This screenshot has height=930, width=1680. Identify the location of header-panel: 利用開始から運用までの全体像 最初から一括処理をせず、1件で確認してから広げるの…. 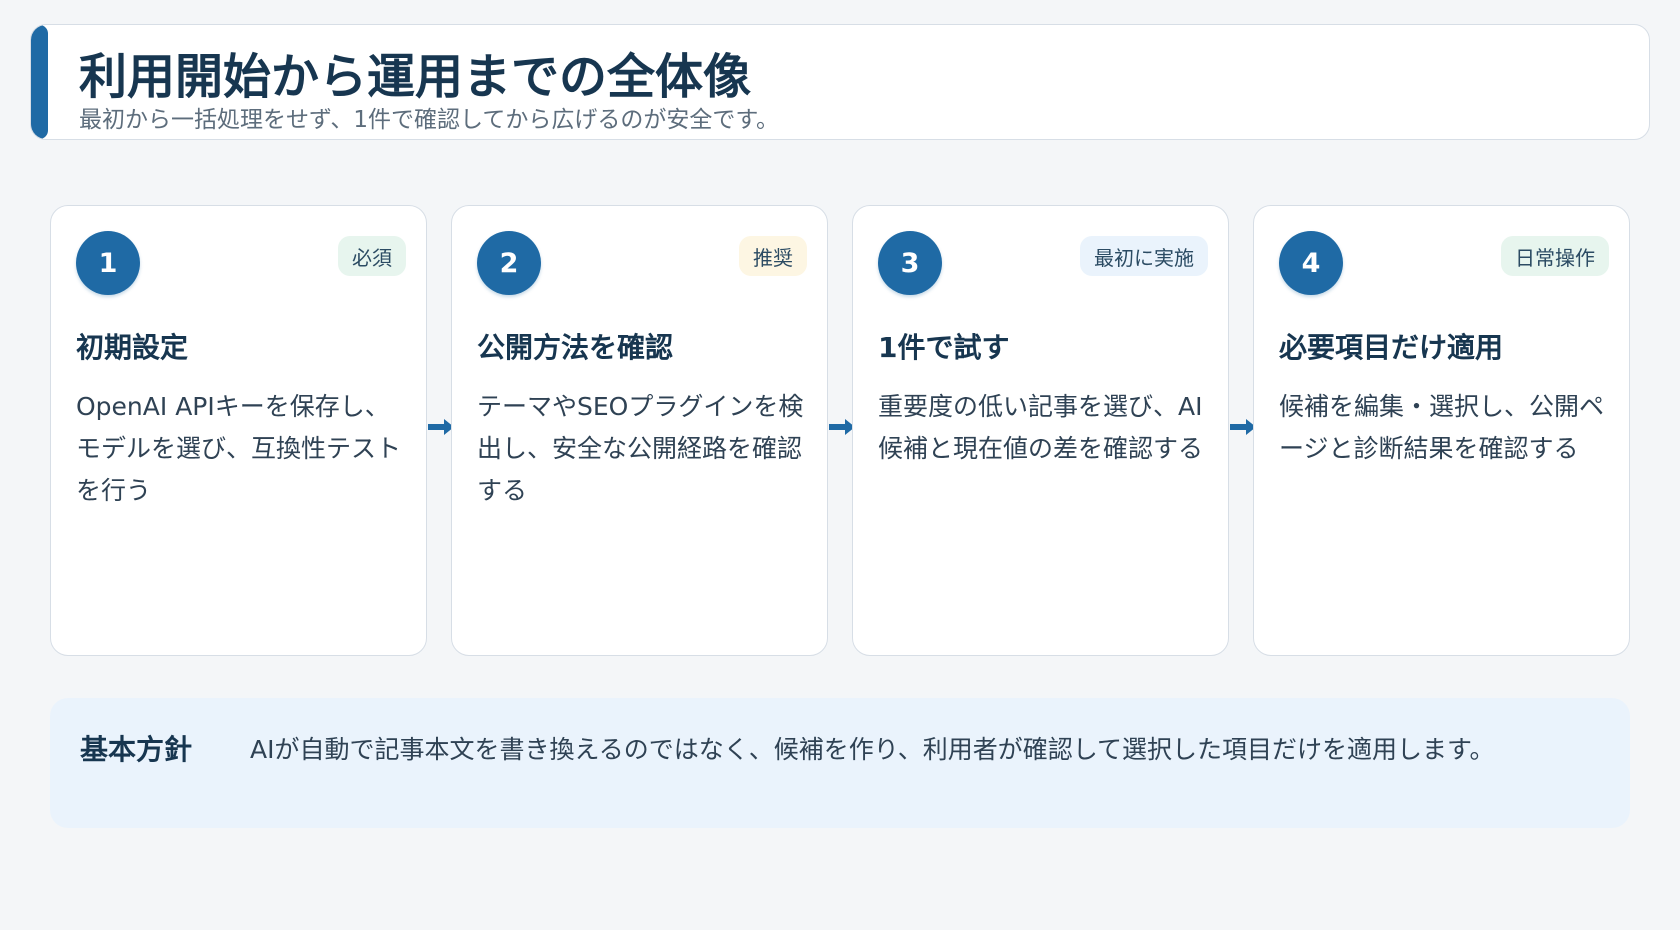
(840, 82).